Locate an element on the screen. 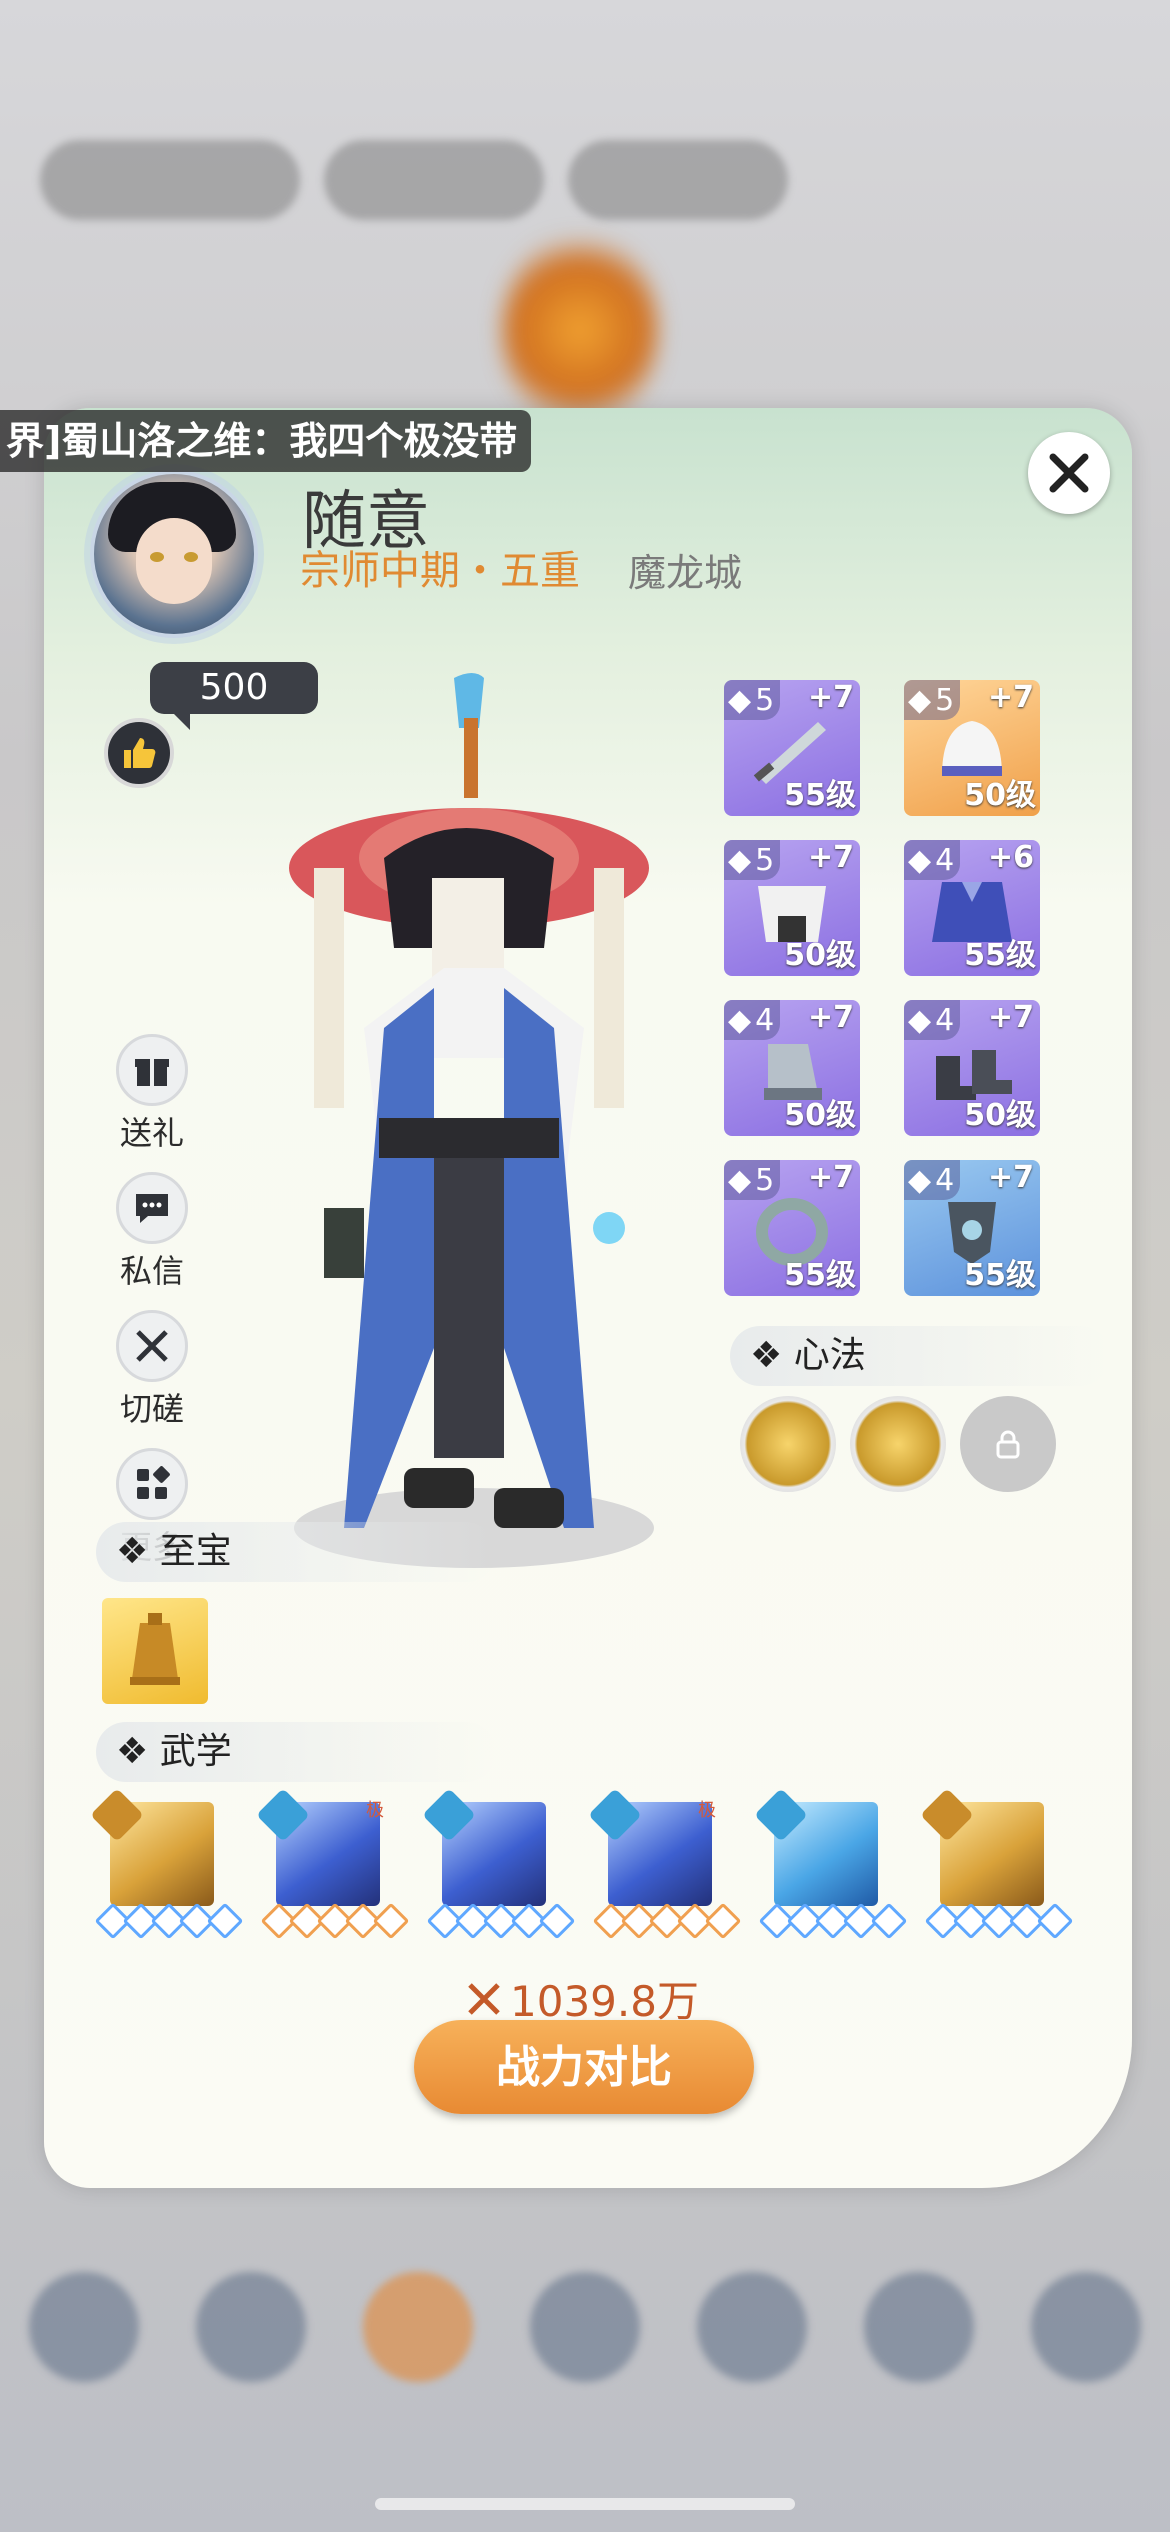 This screenshot has height=2532, width=1170. xinfa-list is located at coordinates (898, 1444).